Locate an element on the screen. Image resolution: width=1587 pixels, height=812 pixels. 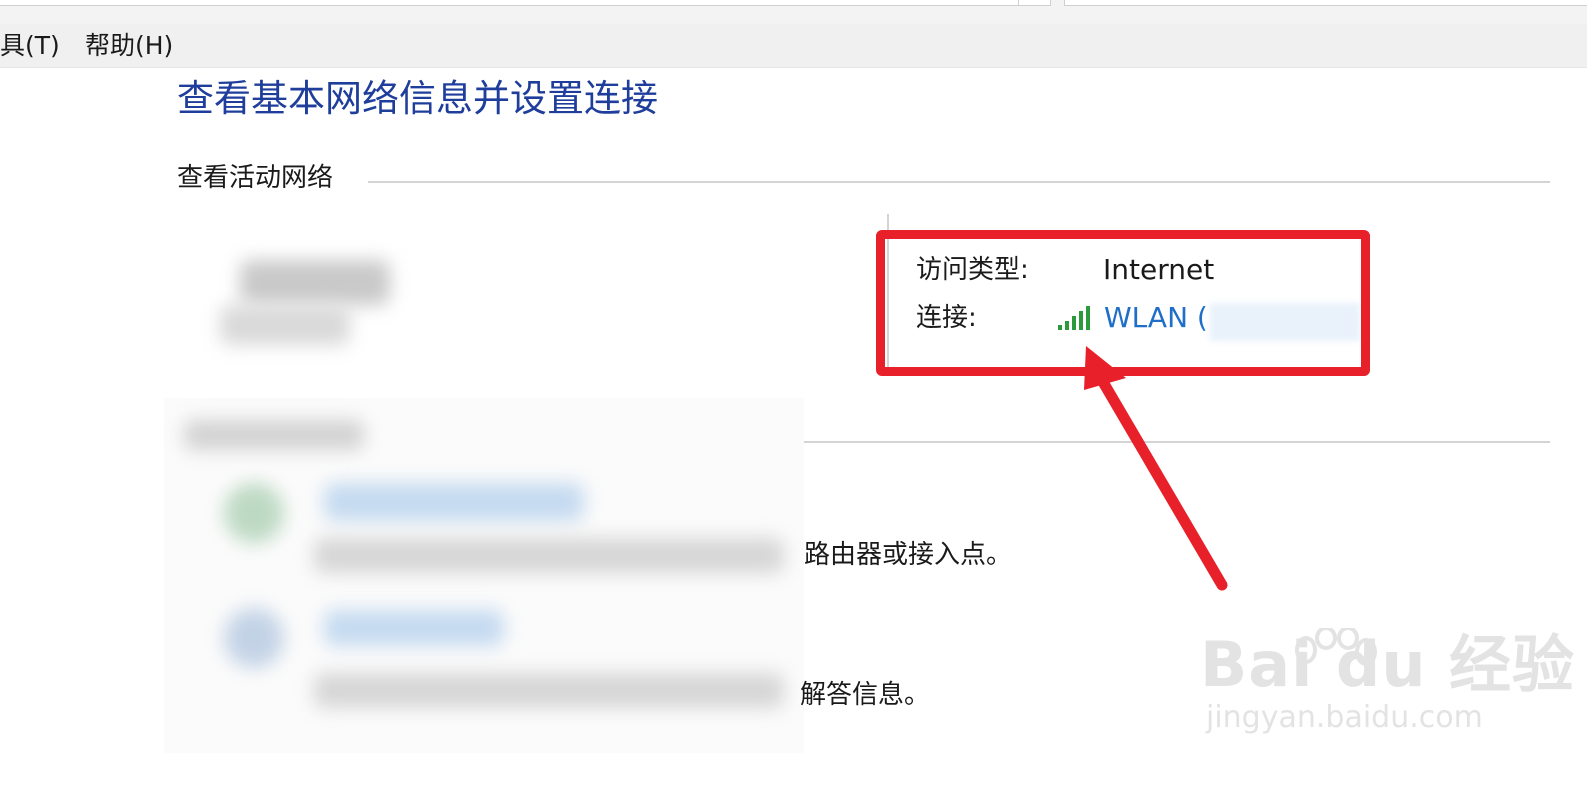
watermark-url: jingyan.baidu.com is located at coordinates (1344, 717).